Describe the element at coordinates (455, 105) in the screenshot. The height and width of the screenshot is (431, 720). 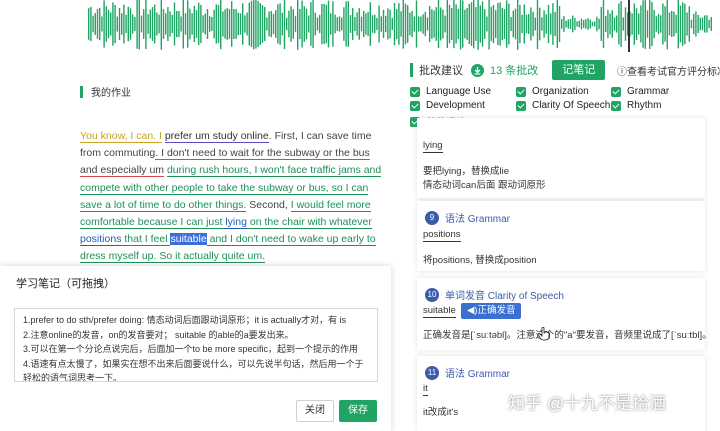
I see `filter-label: Development` at that location.